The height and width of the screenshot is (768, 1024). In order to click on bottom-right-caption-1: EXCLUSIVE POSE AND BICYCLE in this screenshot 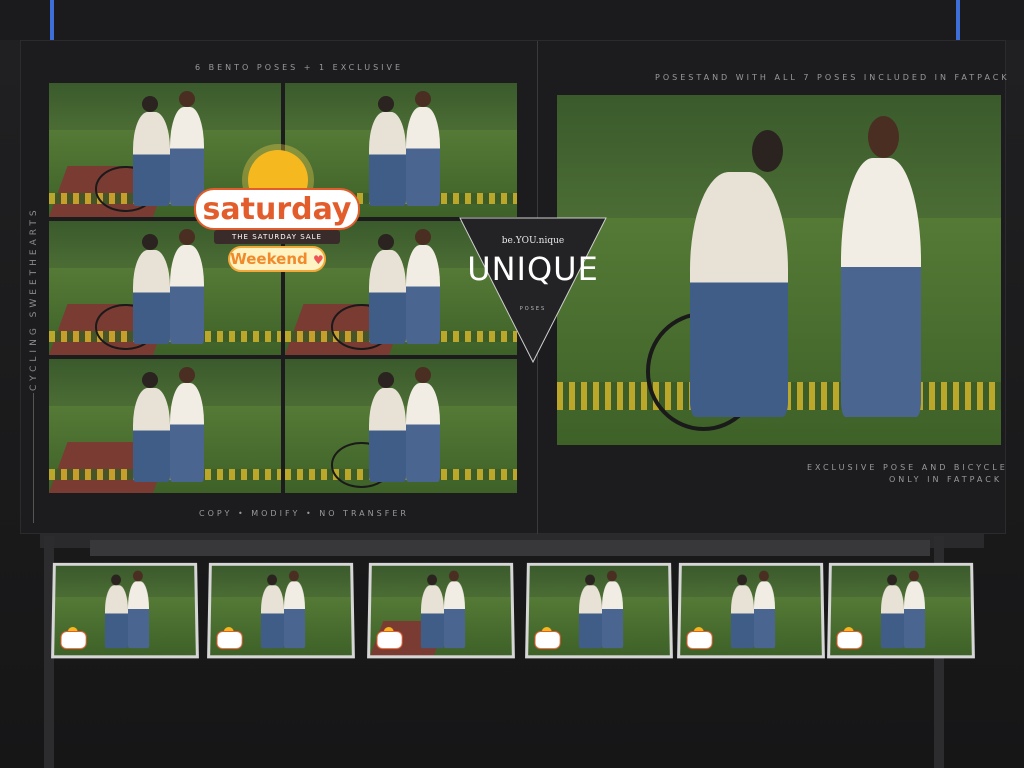, I will do `click(907, 467)`.